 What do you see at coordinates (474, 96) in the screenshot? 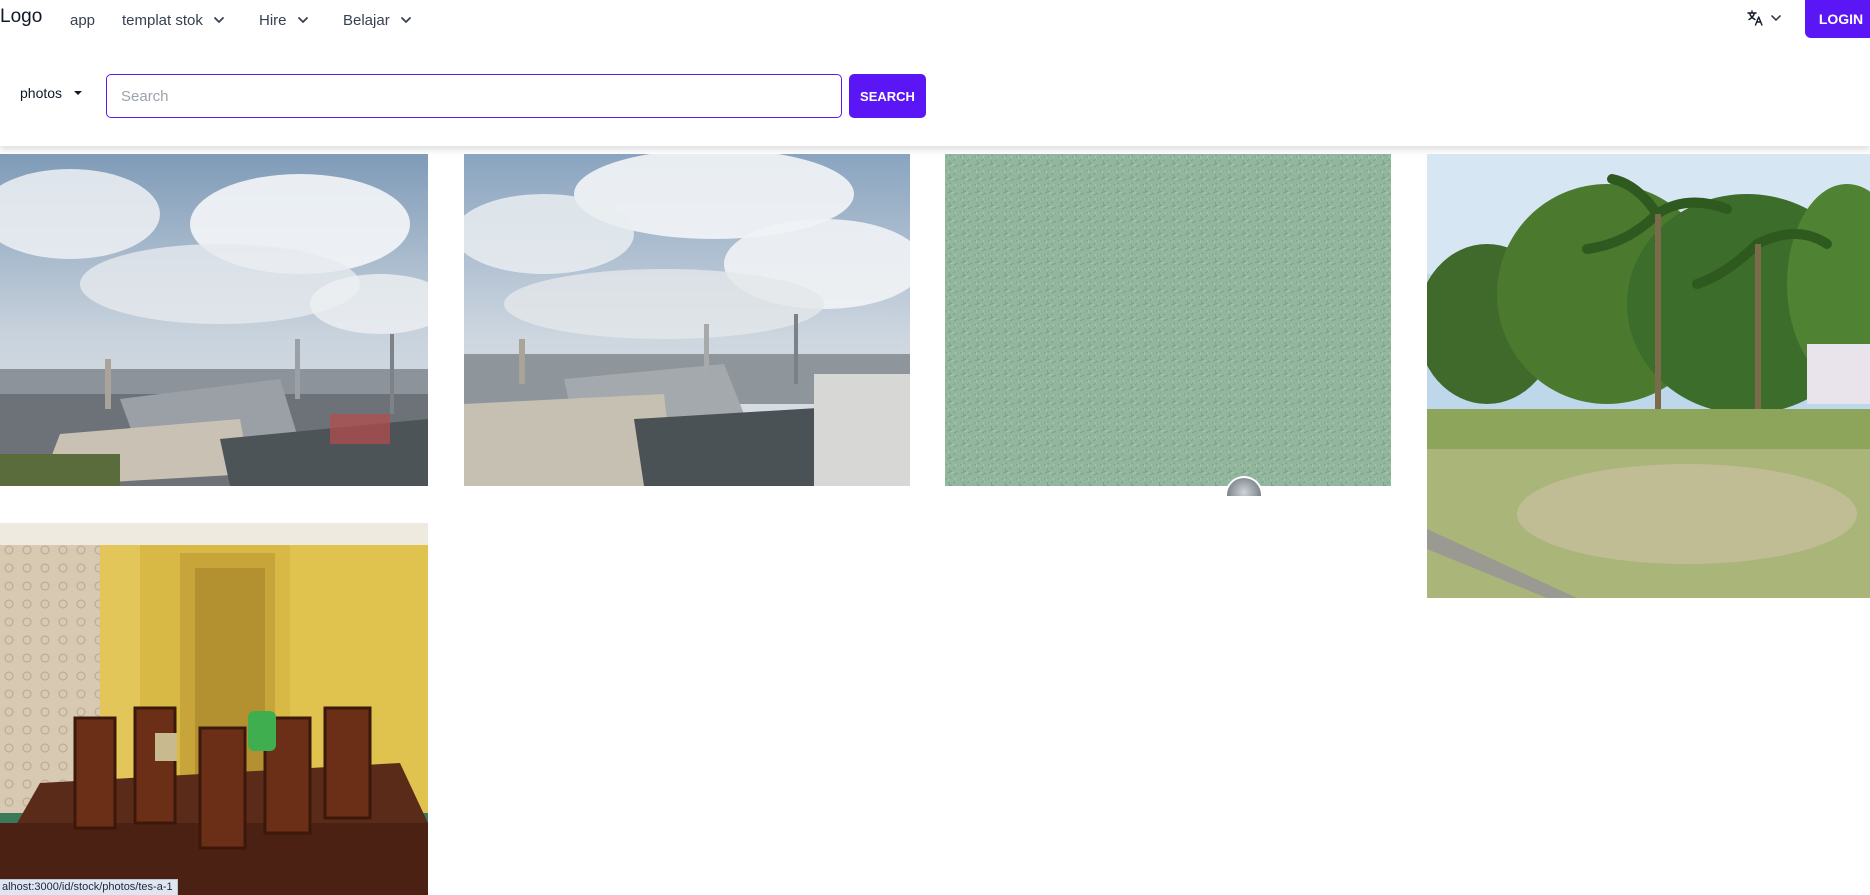
I see `search-input` at bounding box center [474, 96].